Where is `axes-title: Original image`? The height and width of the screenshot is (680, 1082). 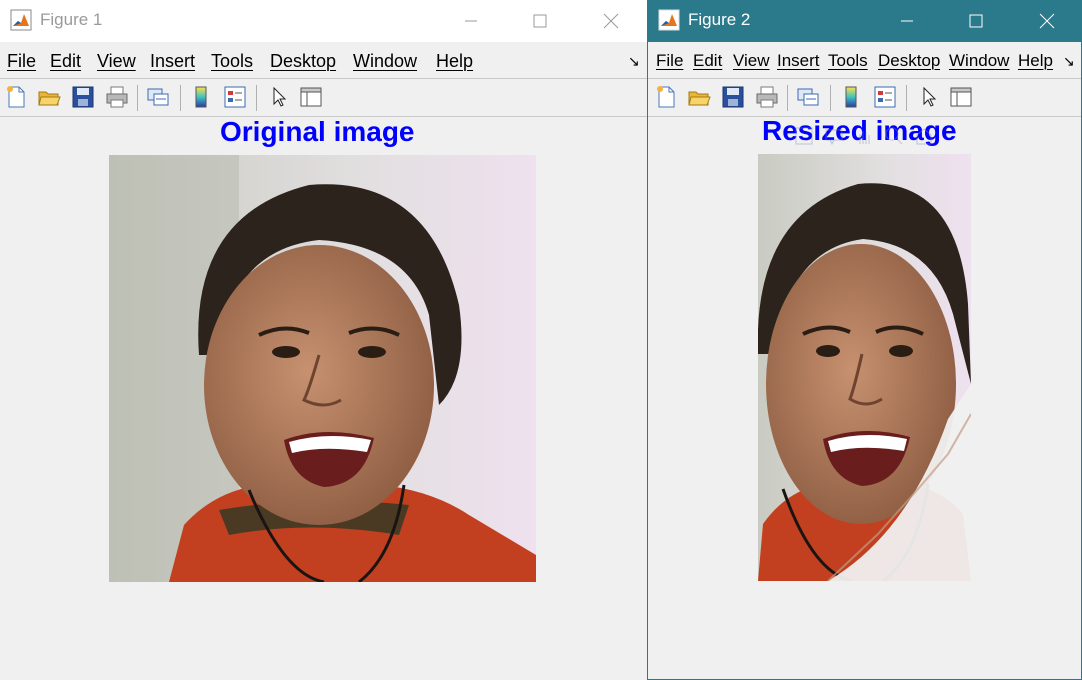 axes-title: Original image is located at coordinates (317, 131).